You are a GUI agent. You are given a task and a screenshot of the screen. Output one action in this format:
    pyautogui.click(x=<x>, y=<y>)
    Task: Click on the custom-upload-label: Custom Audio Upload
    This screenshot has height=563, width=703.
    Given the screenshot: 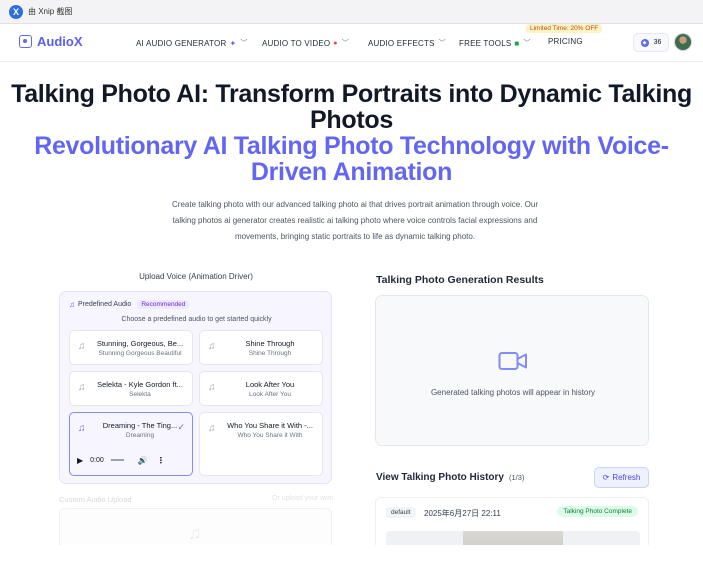 What is the action you would take?
    pyautogui.click(x=95, y=499)
    